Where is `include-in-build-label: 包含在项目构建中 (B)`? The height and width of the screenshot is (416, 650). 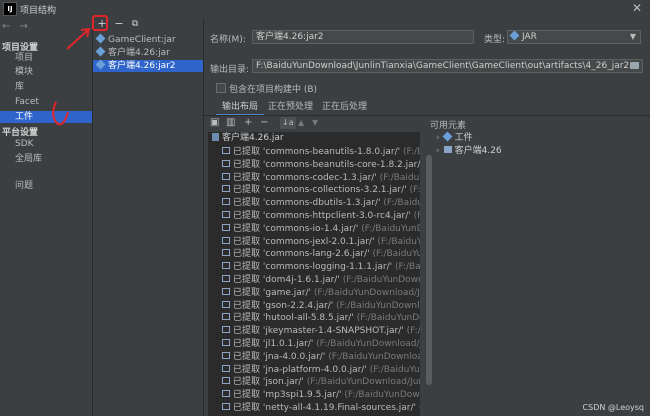
include-in-build-label: 包含在项目构建中 (B) is located at coordinates (273, 90).